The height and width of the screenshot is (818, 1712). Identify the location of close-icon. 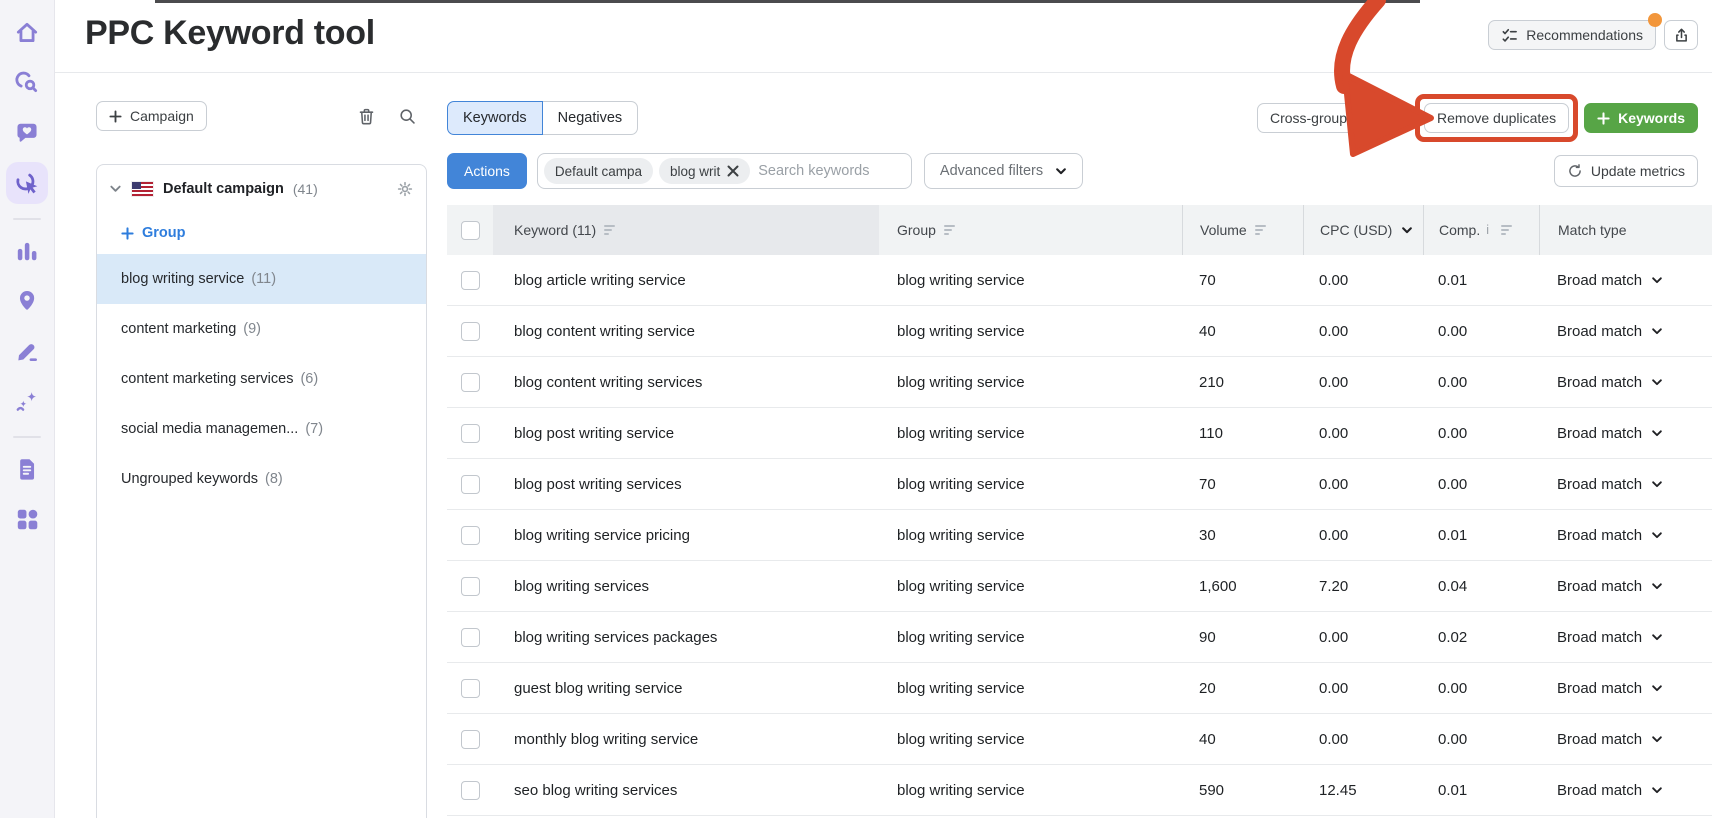
(733, 171).